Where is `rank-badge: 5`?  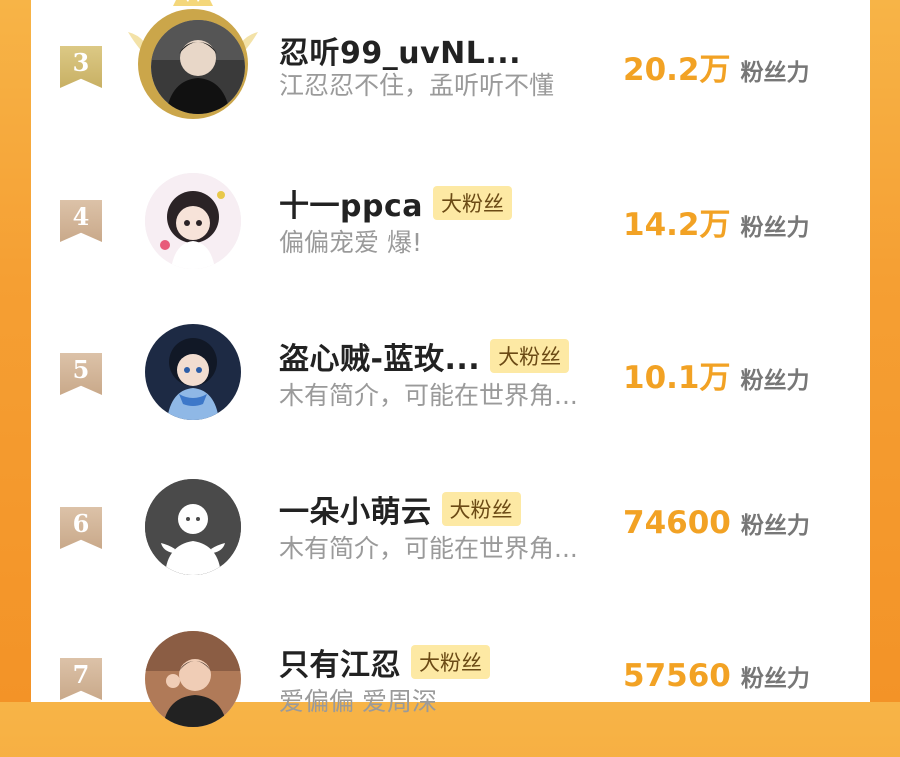
rank-badge: 5 is located at coordinates (81, 374).